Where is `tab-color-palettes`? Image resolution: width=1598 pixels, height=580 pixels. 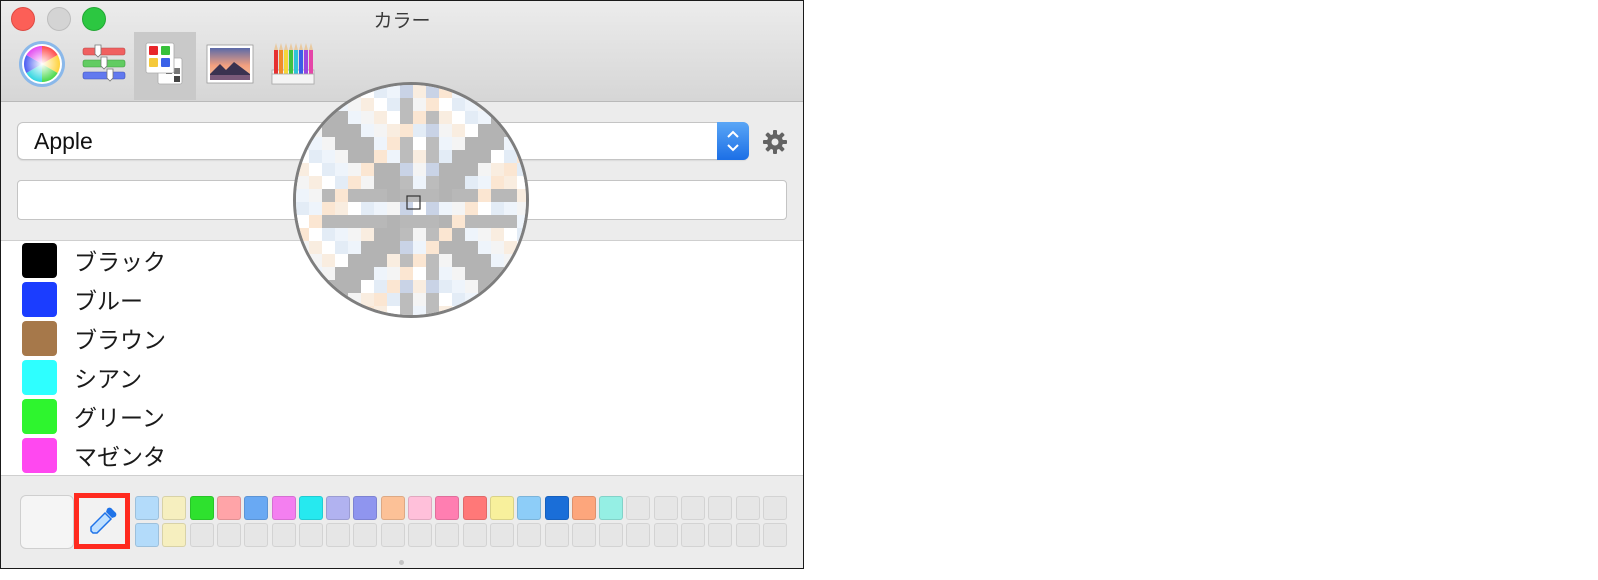 tab-color-palettes is located at coordinates (165, 66).